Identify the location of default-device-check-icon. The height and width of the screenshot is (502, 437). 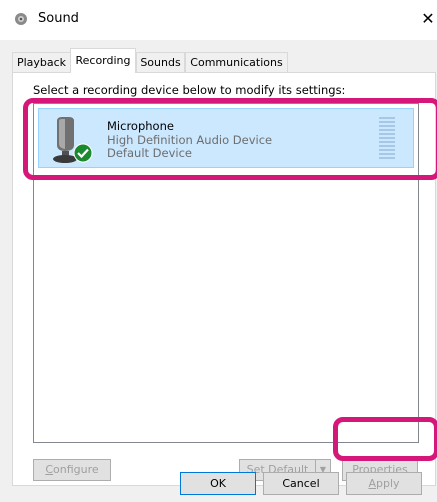
(83, 153).